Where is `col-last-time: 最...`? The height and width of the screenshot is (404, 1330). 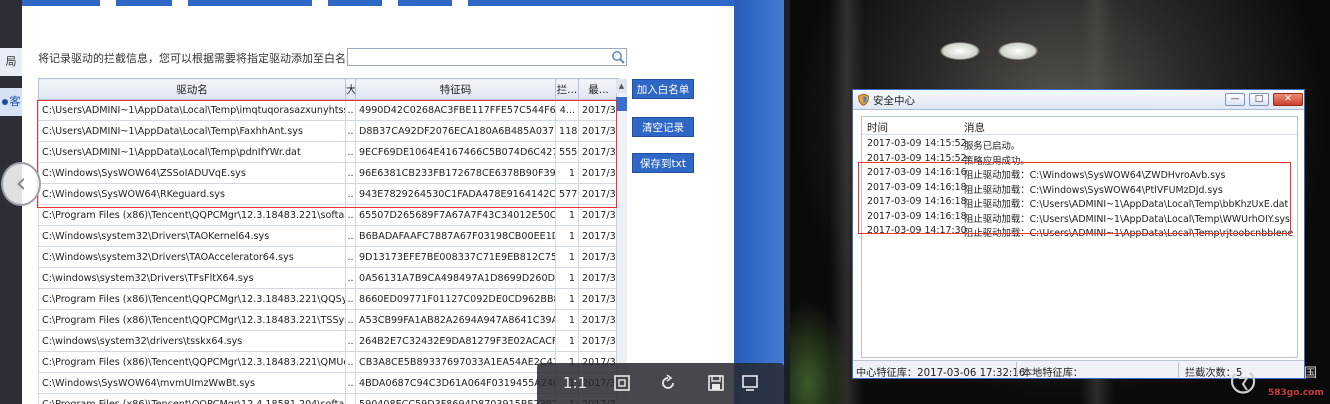
col-last-time: 最... is located at coordinates (598, 89).